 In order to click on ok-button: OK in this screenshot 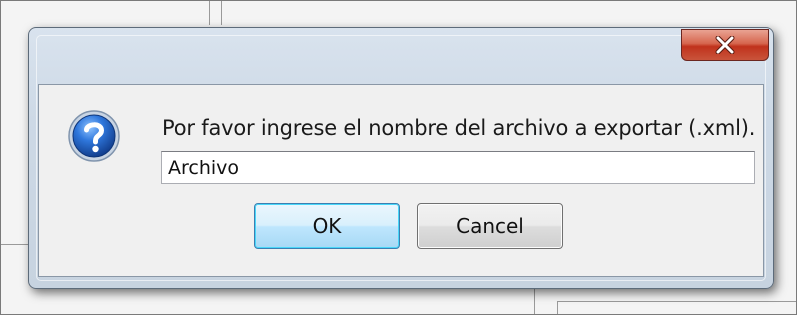, I will do `click(327, 226)`.